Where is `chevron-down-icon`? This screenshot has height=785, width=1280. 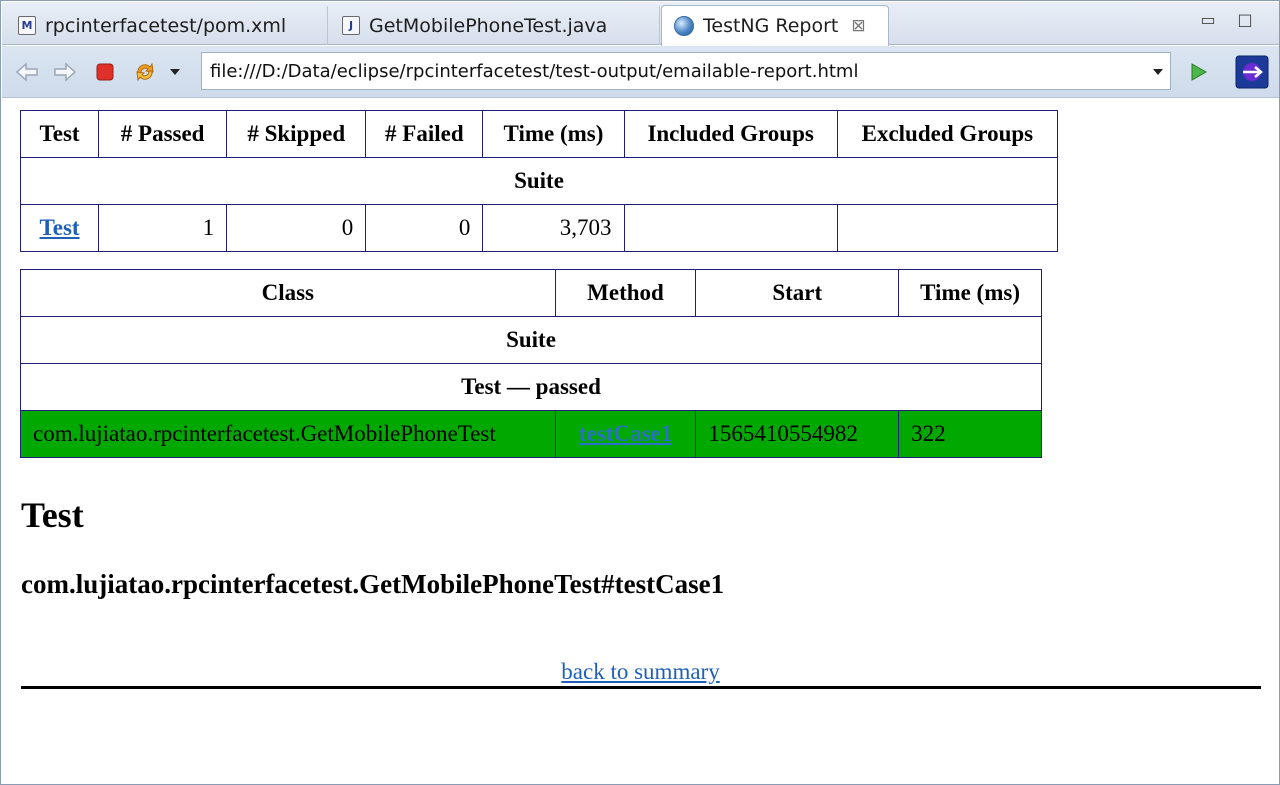
chevron-down-icon is located at coordinates (1158, 72).